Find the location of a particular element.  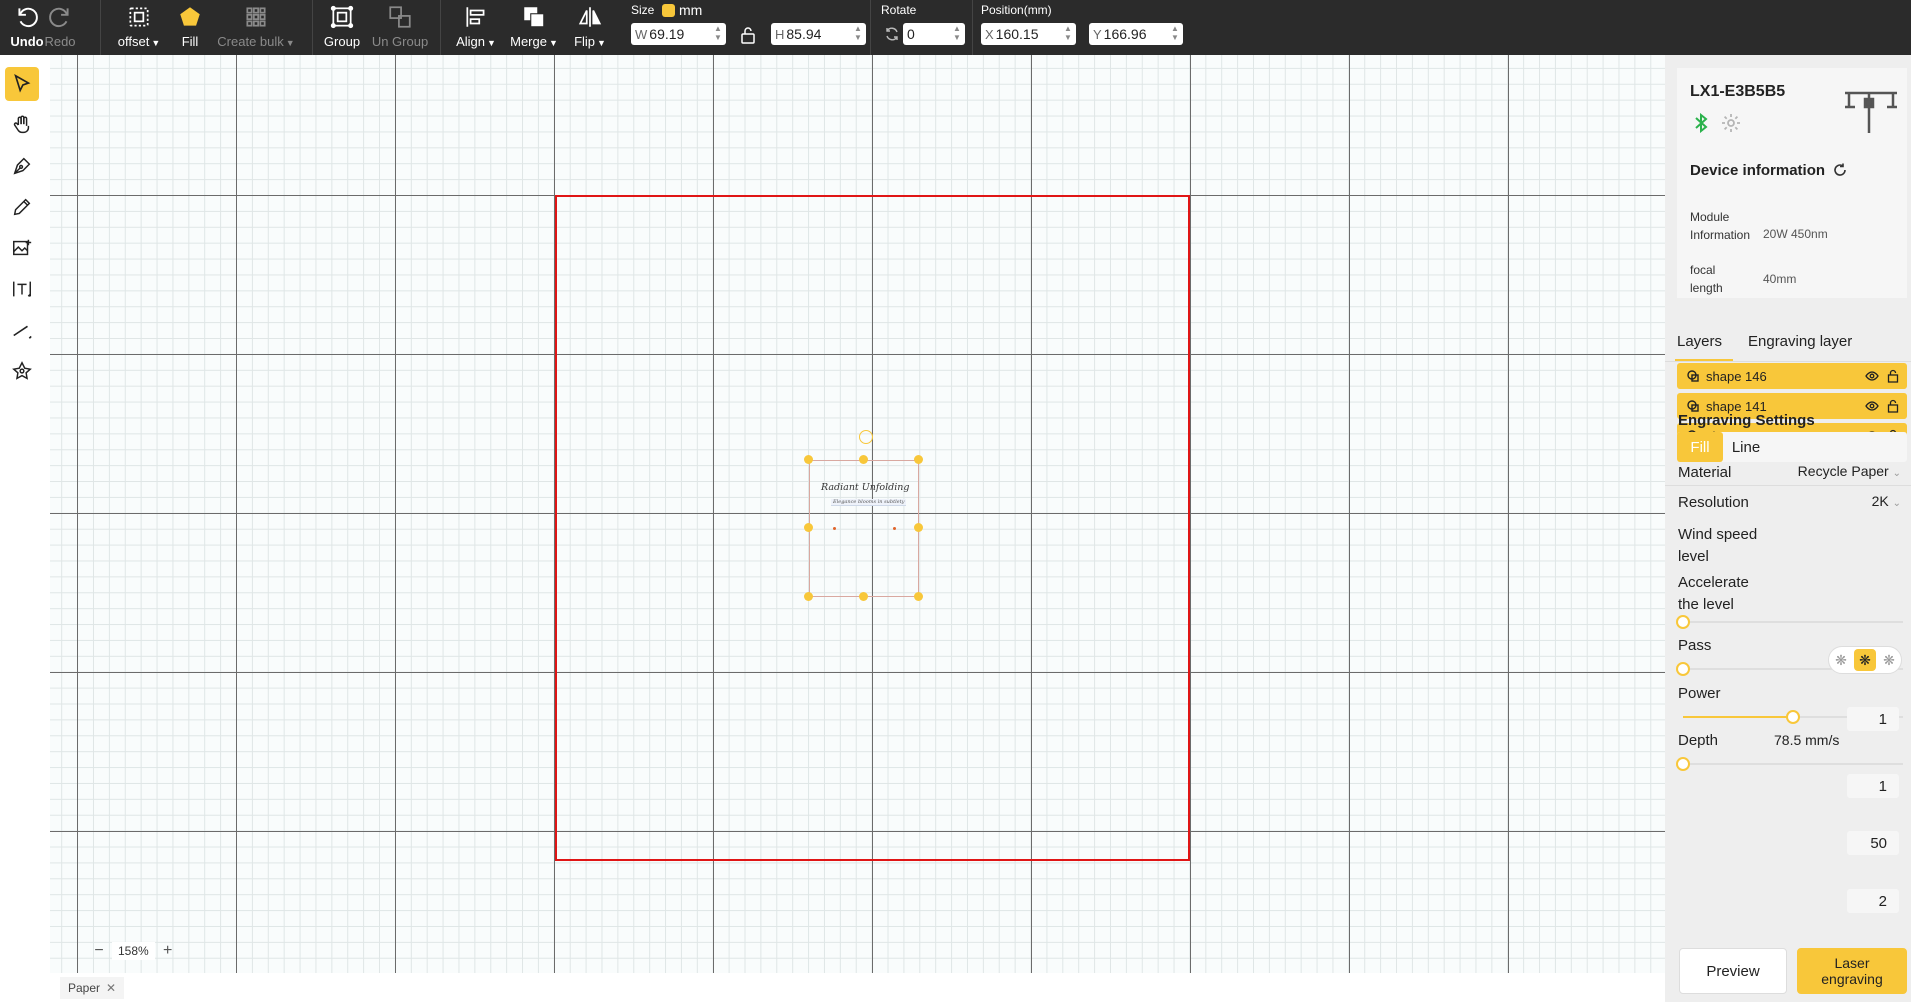

section-divider is located at coordinates (1788, 485).